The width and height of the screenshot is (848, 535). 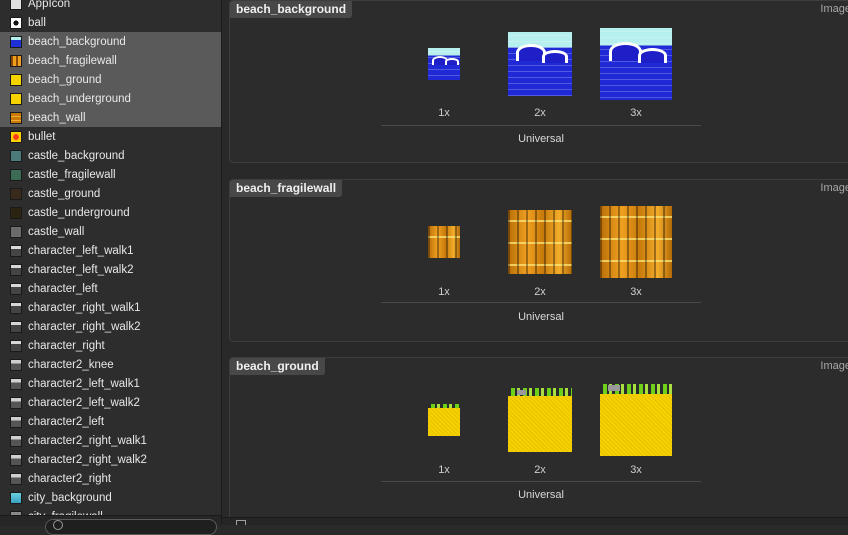 What do you see at coordinates (110, 117) in the screenshot?
I see `sidebar-item: beach_wall` at bounding box center [110, 117].